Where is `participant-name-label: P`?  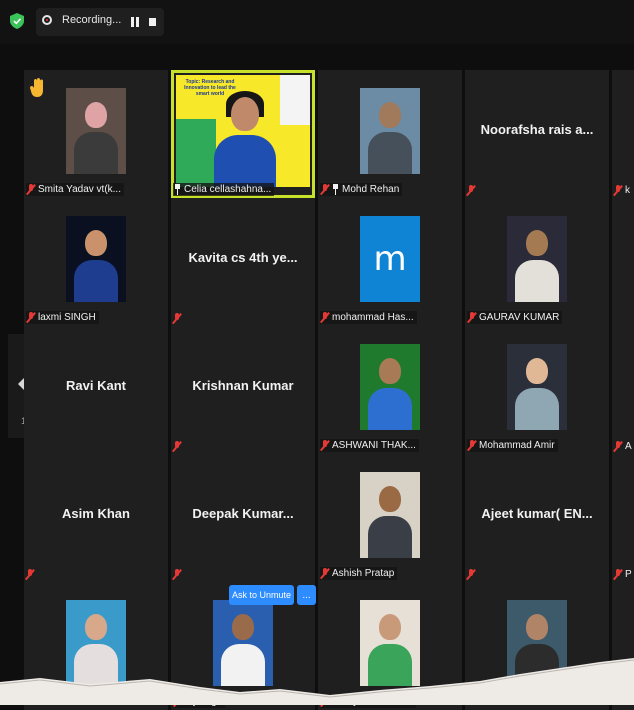
participant-name-label: P is located at coordinates (623, 574).